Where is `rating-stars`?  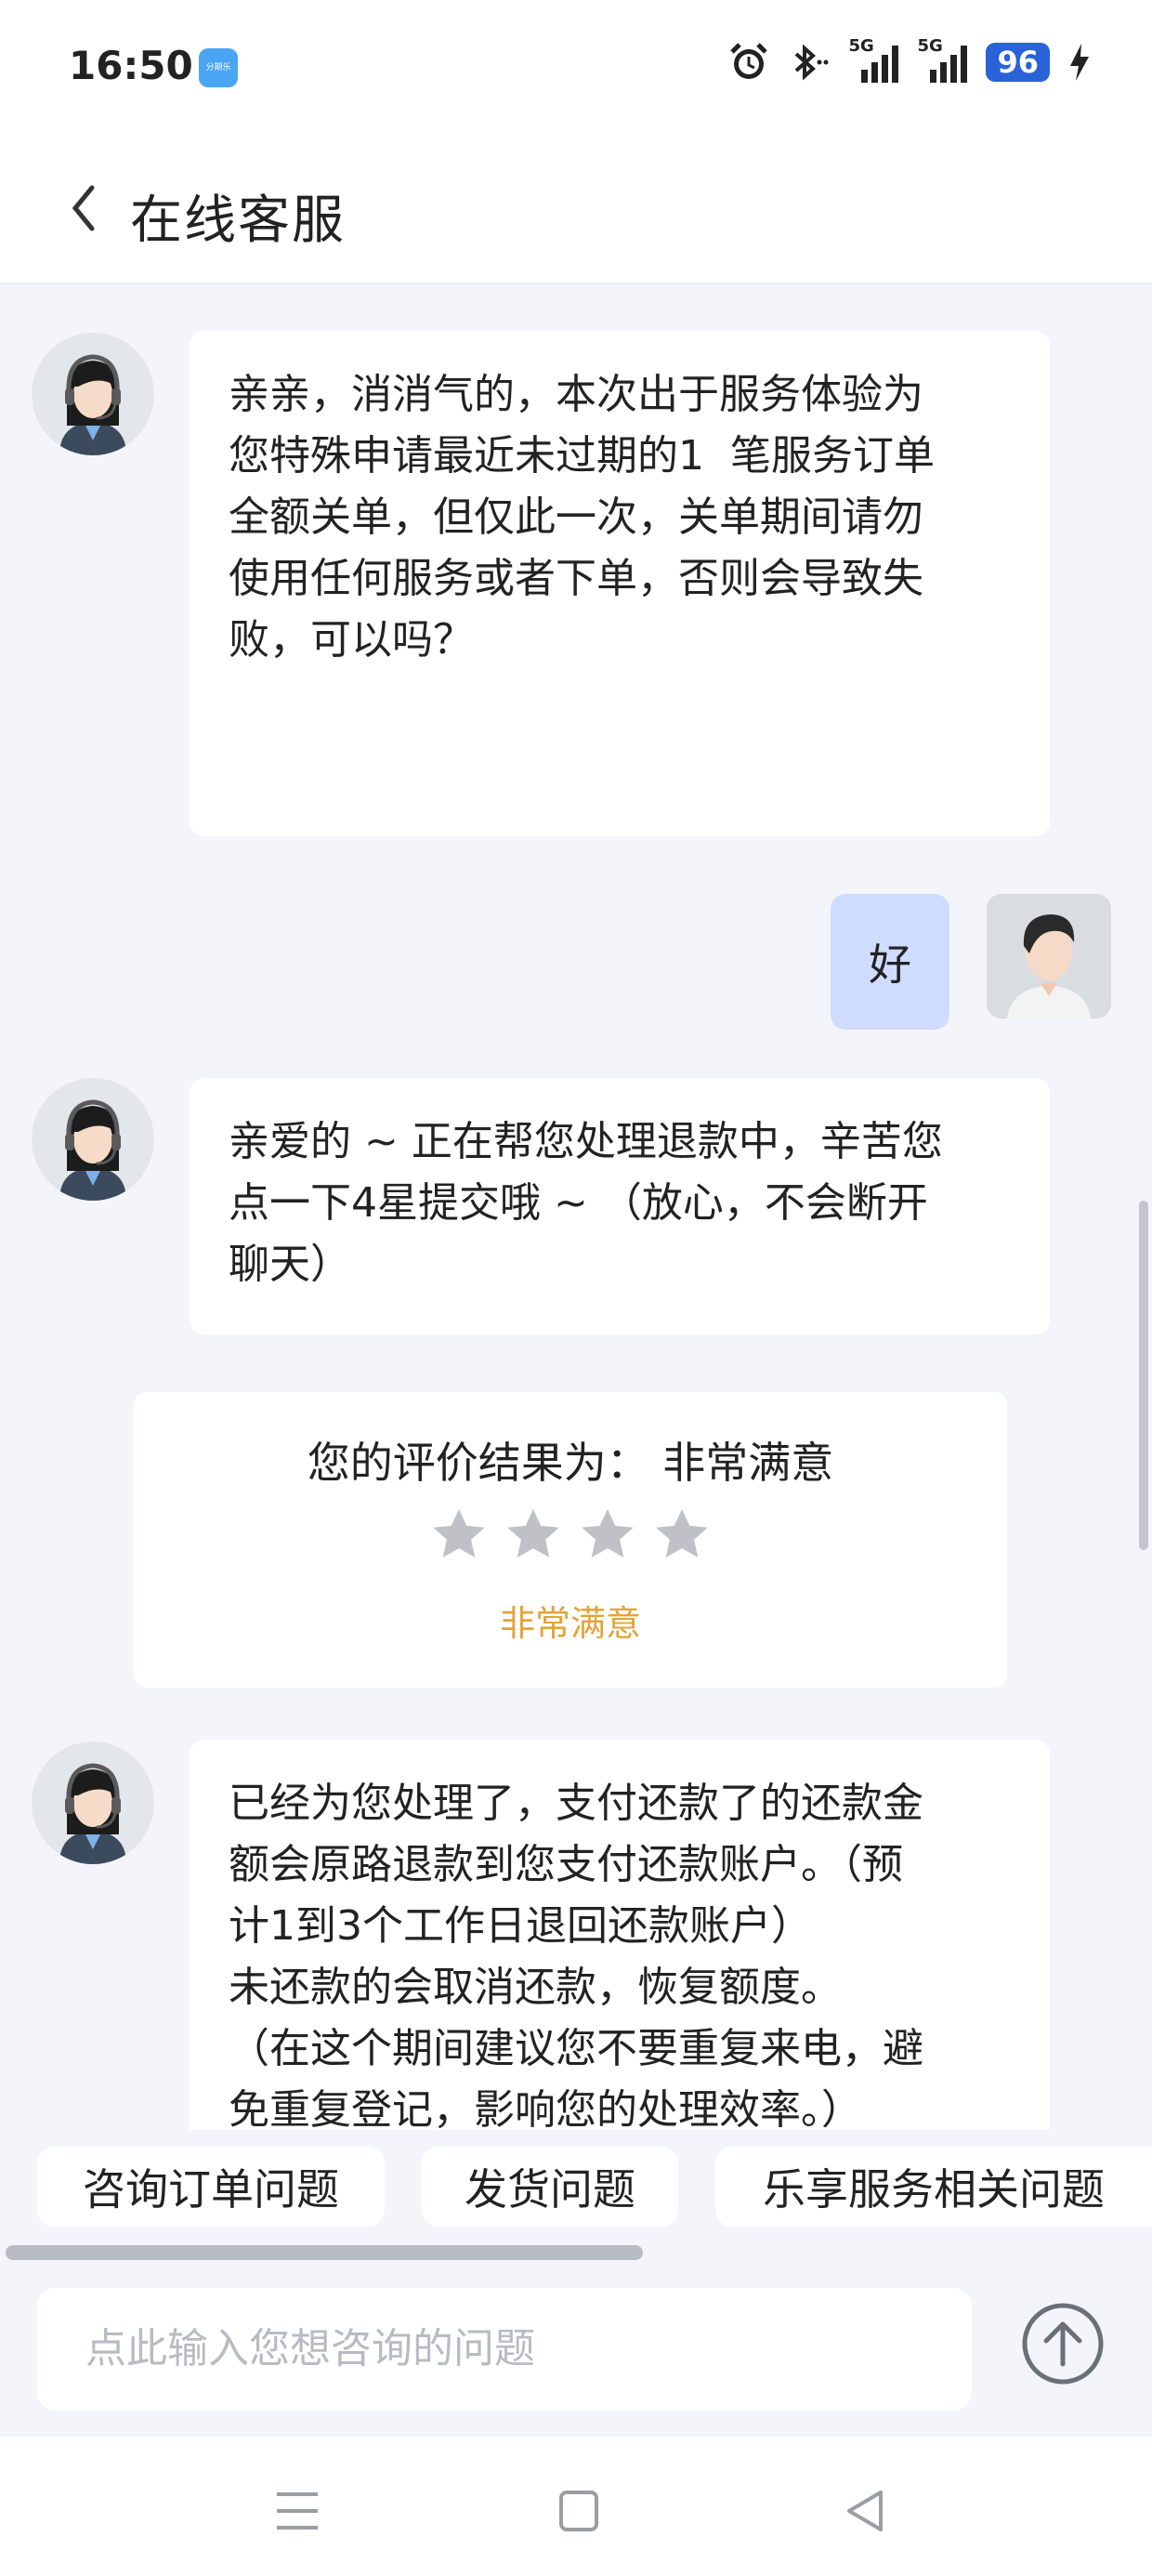
rating-stars is located at coordinates (570, 1535).